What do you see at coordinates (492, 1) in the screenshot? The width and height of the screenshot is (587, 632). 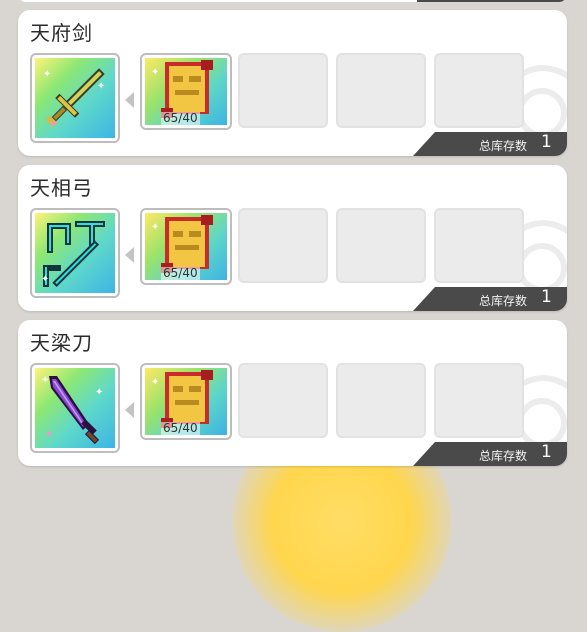 I see `previous-stock-bar` at bounding box center [492, 1].